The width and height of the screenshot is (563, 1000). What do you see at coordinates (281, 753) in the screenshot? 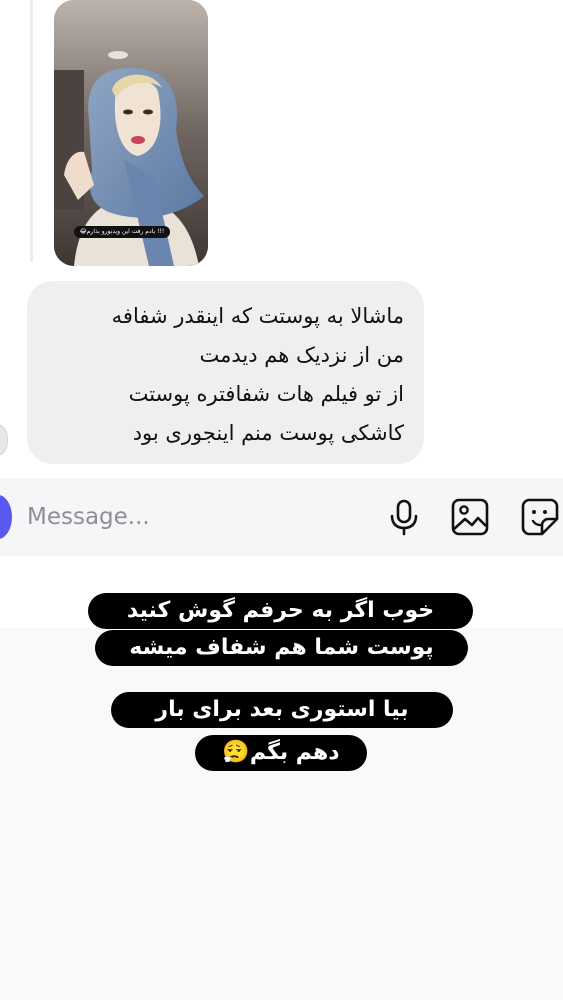
I see `story-text-line-4: دهم بگم😮‍💨` at bounding box center [281, 753].